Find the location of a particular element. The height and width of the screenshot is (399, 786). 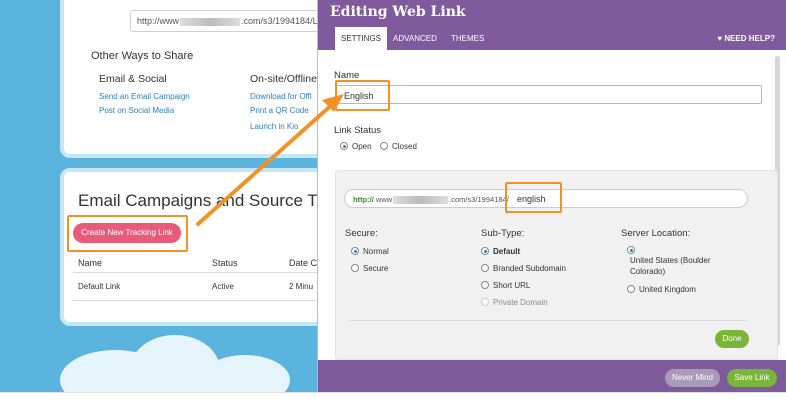

send-email-campaign-link: Send an Email Campaign is located at coordinates (144, 96).